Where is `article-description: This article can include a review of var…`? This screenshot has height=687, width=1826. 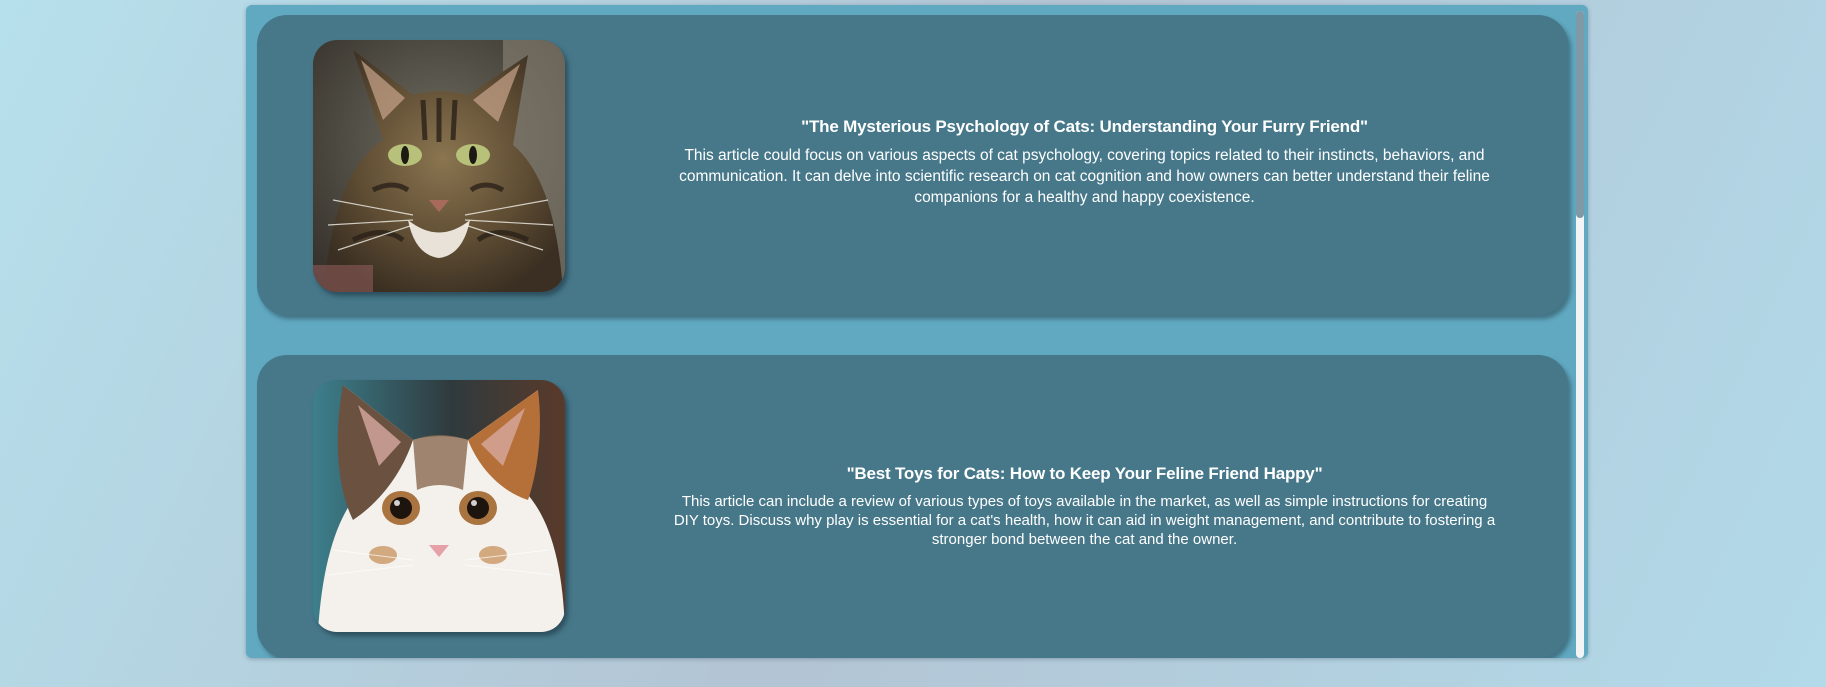 article-description: This article can include a review of var… is located at coordinates (1084, 520).